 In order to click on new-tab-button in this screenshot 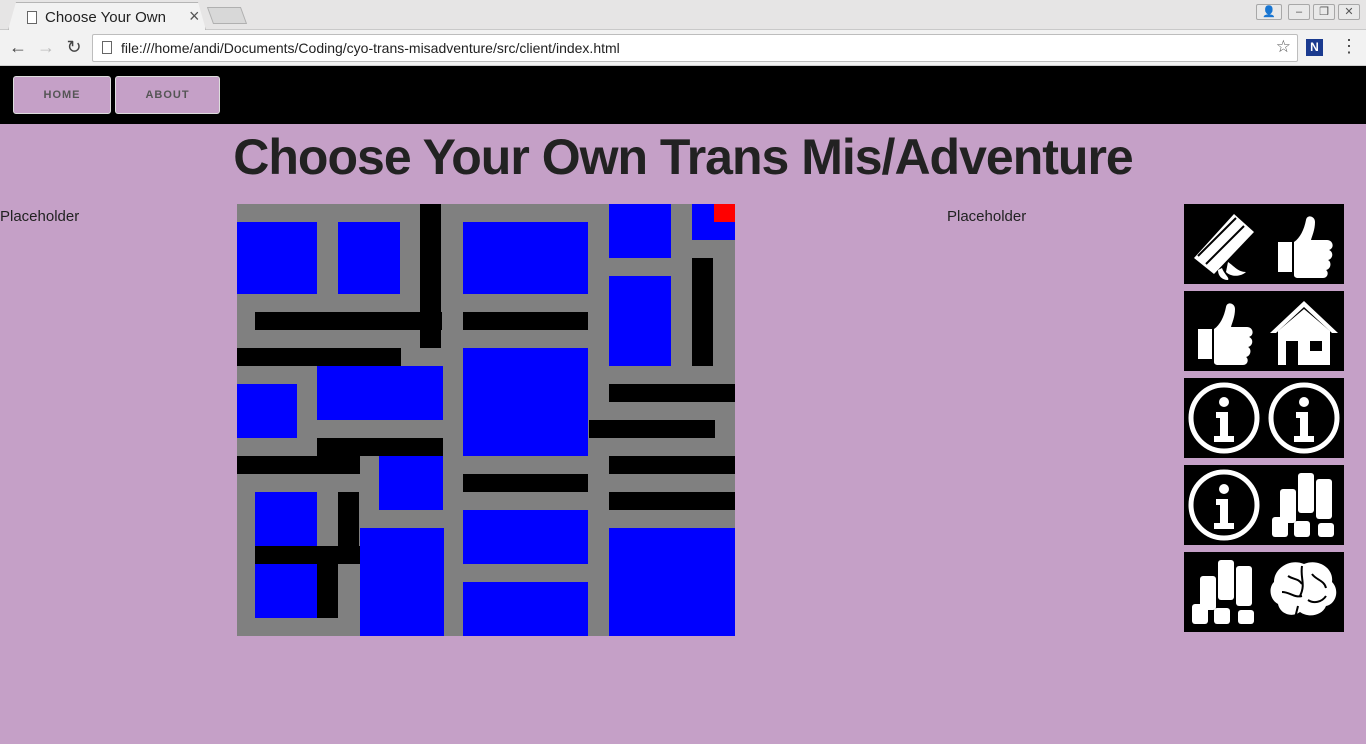, I will do `click(227, 15)`.